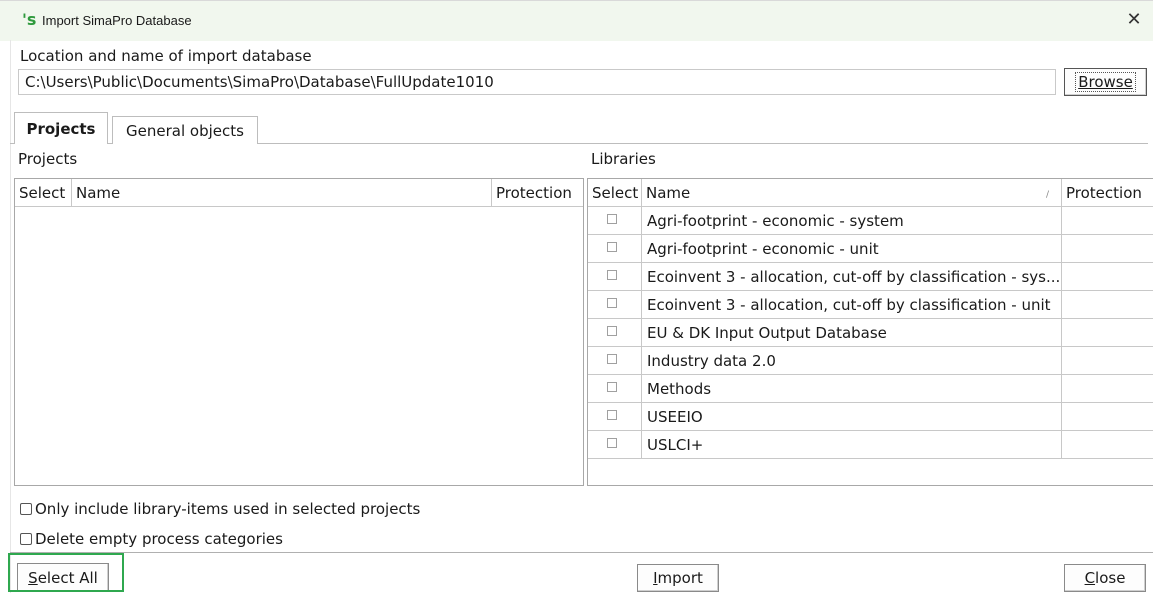 This screenshot has height=593, width=1153. I want to click on import-label: Import, so click(678, 578).